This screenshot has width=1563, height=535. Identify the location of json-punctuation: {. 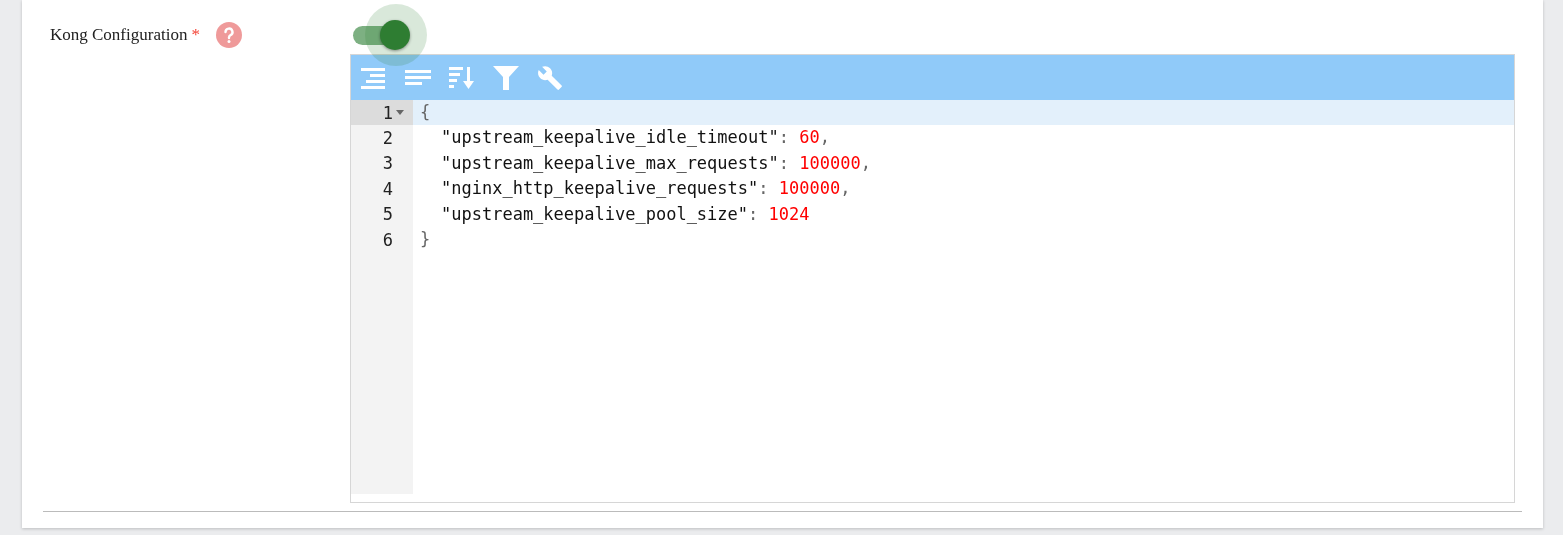
(425, 112).